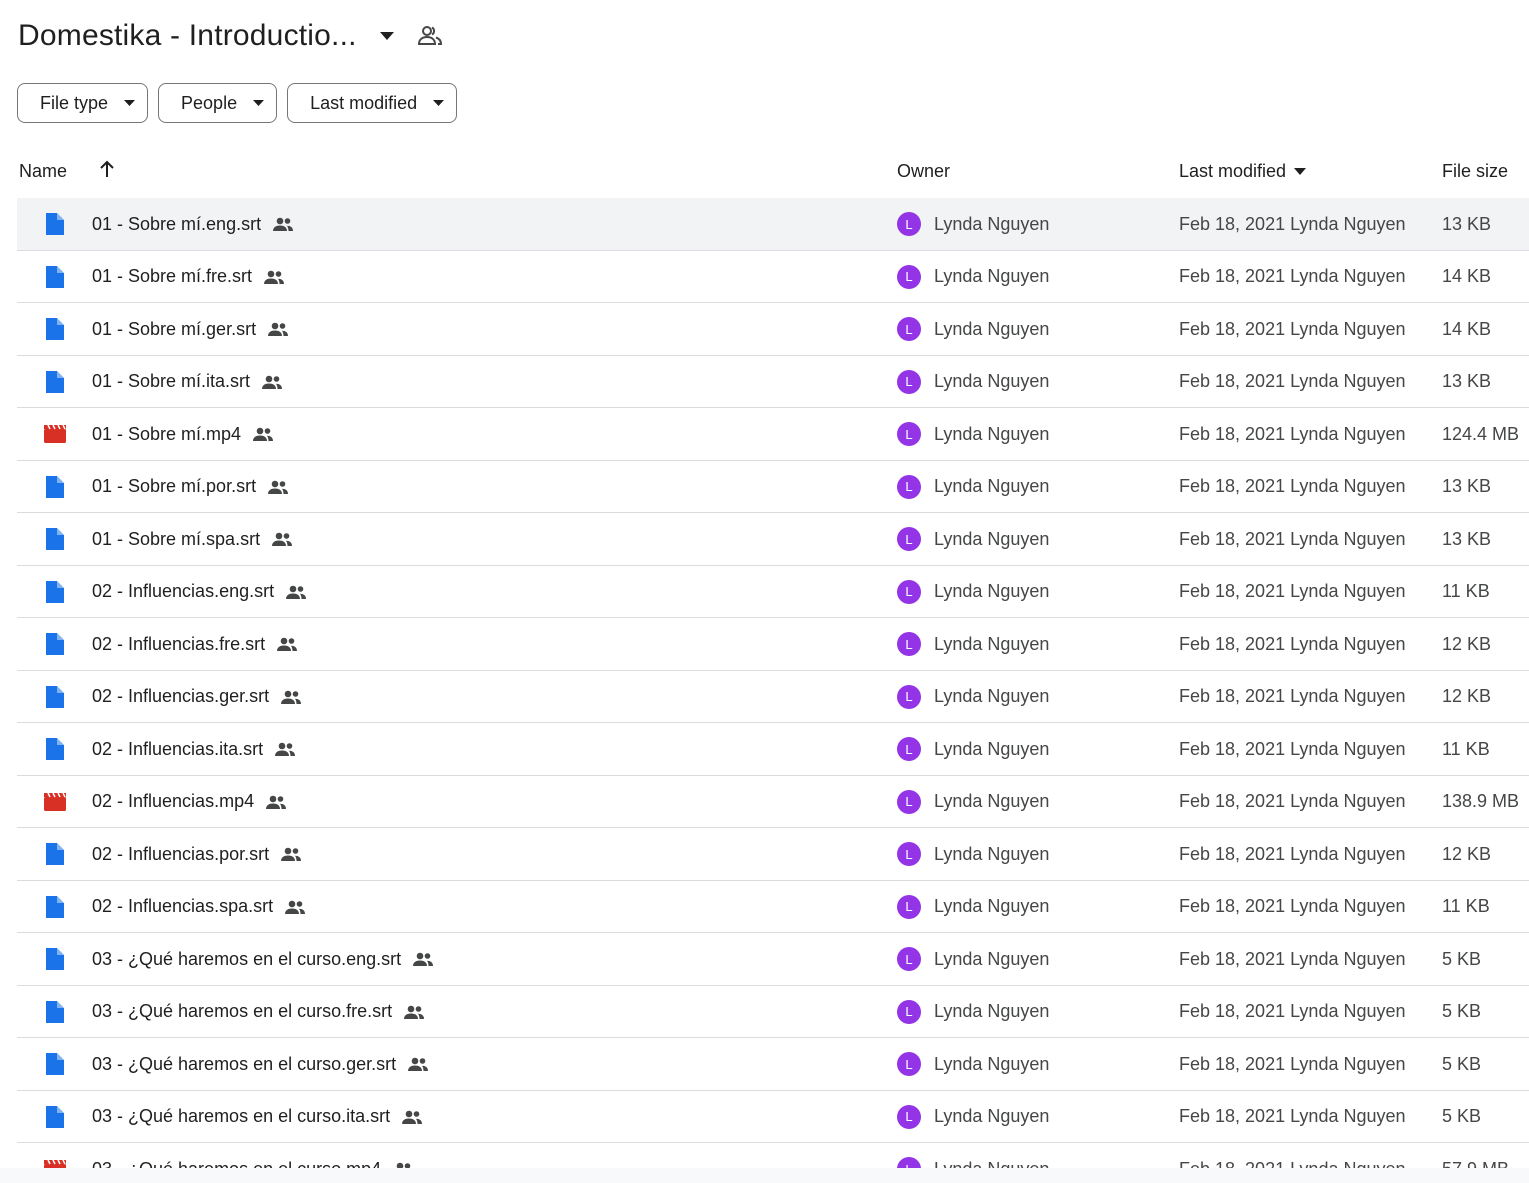 The width and height of the screenshot is (1529, 1183). Describe the element at coordinates (187, 382) in the screenshot. I see `file-name-cell: 01 - Sobre mí.ita.srt` at that location.